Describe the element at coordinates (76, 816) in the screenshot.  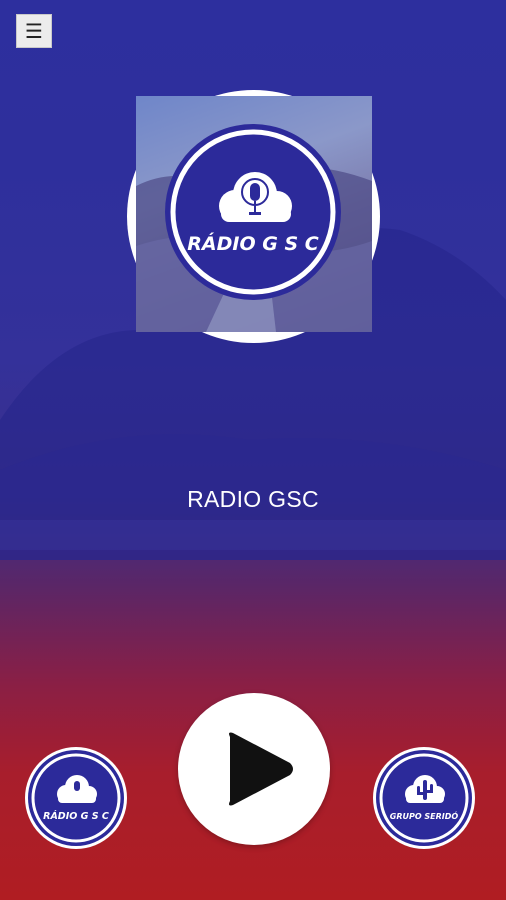
I see `logo-mini-left-text: RÁDIO G S C` at that location.